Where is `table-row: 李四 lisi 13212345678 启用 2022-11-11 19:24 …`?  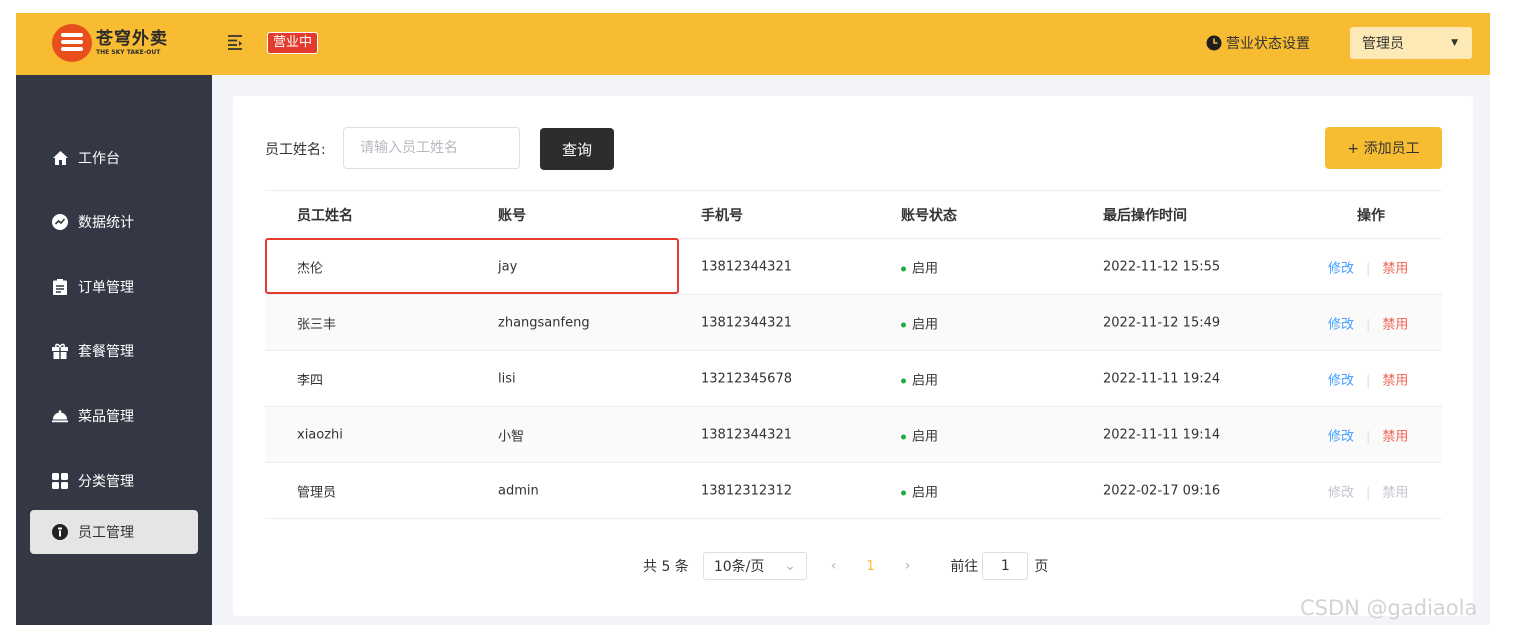 table-row: 李四 lisi 13212345678 启用 2022-11-11 19:24 … is located at coordinates (853, 379).